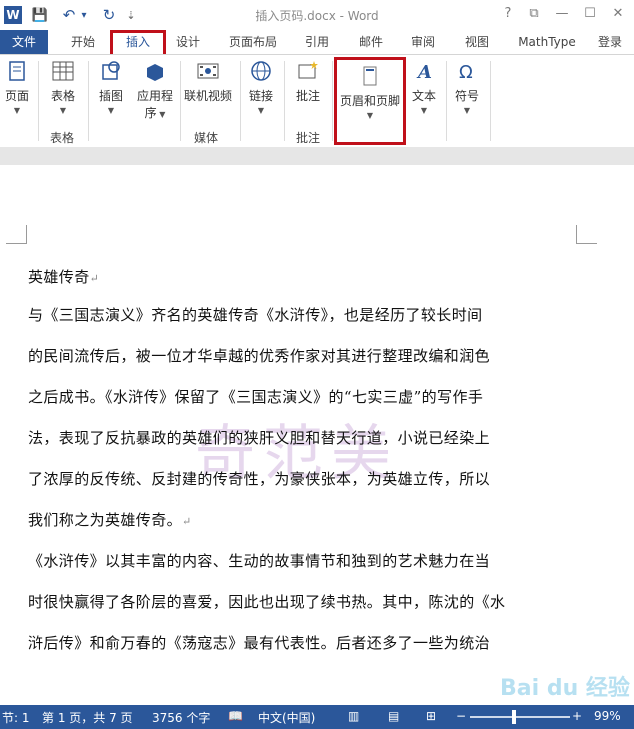 The width and height of the screenshot is (634, 729). I want to click on comment-button: 批注, so click(308, 81).